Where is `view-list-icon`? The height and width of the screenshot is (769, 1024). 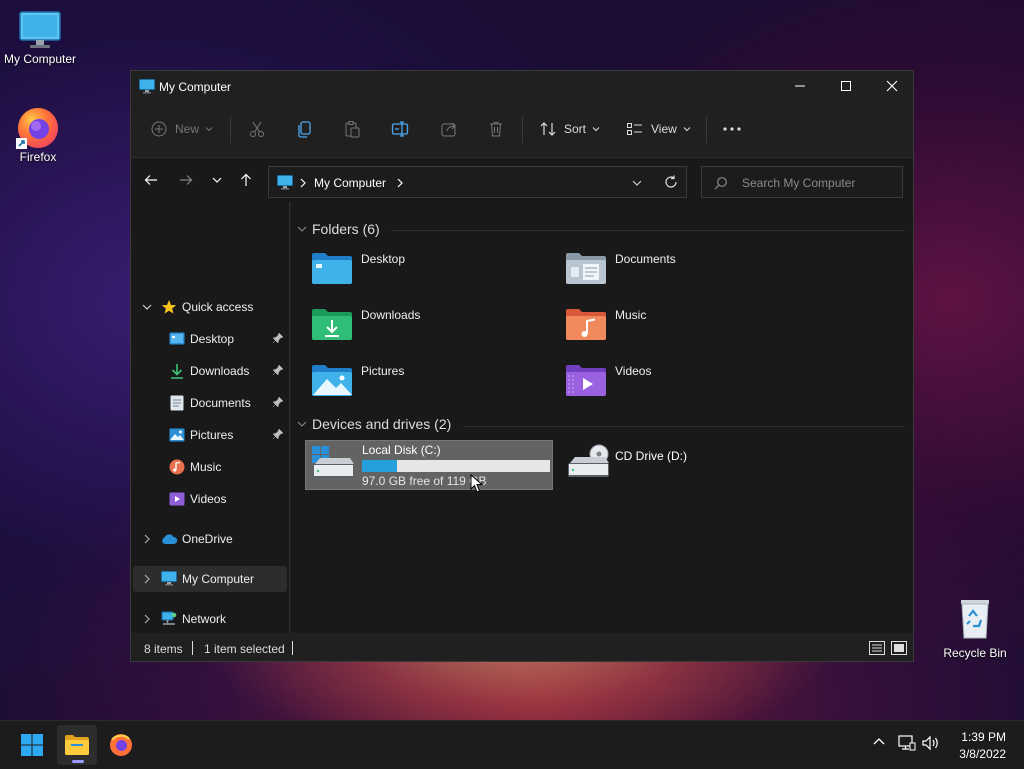 view-list-icon is located at coordinates (634, 129).